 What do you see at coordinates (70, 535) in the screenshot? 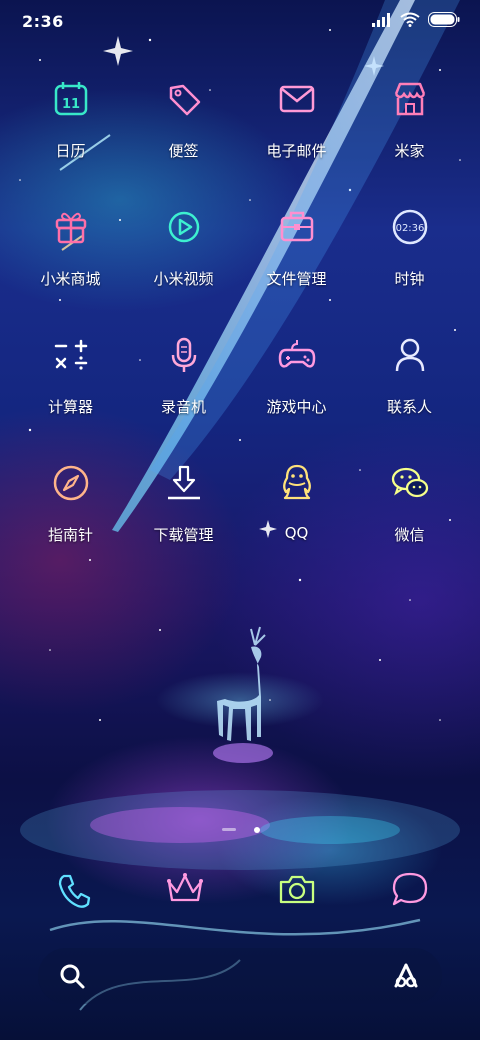
I see `app-label: 指南针` at bounding box center [70, 535].